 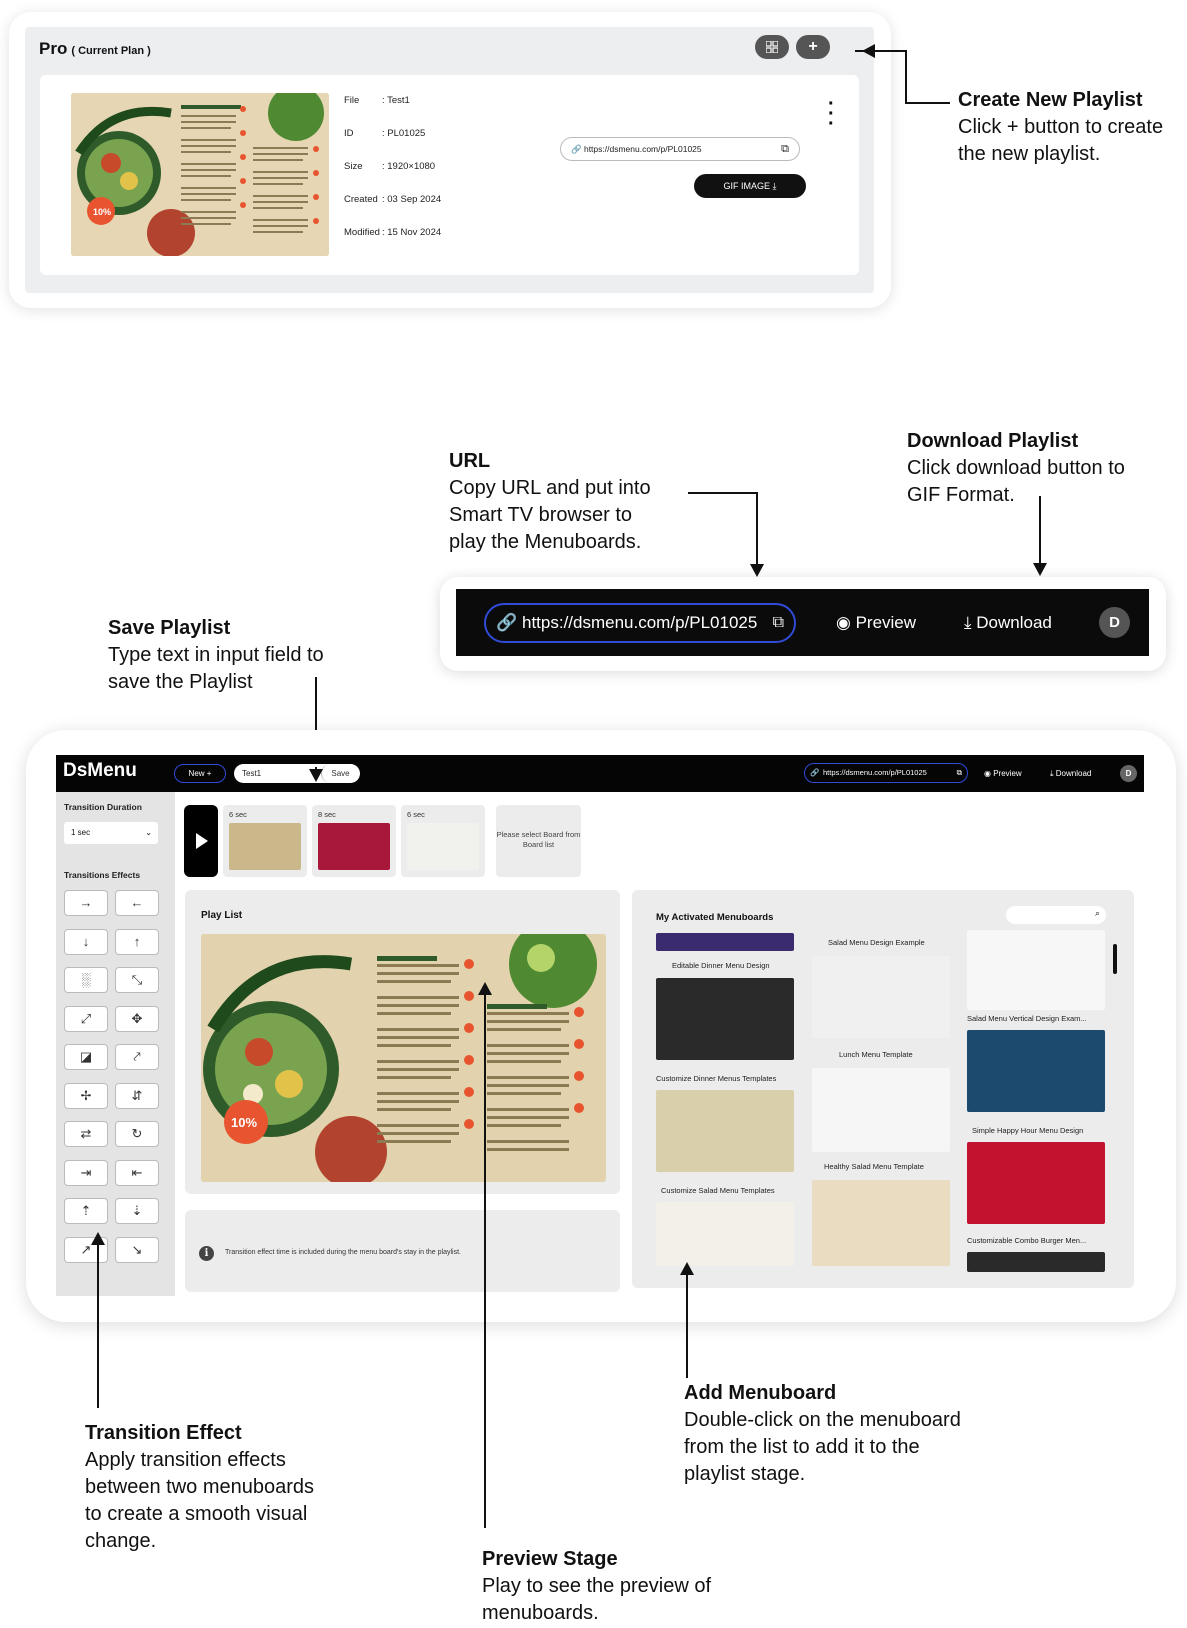 I want to click on meta-row: Size: 1920×1080, so click(x=392, y=177).